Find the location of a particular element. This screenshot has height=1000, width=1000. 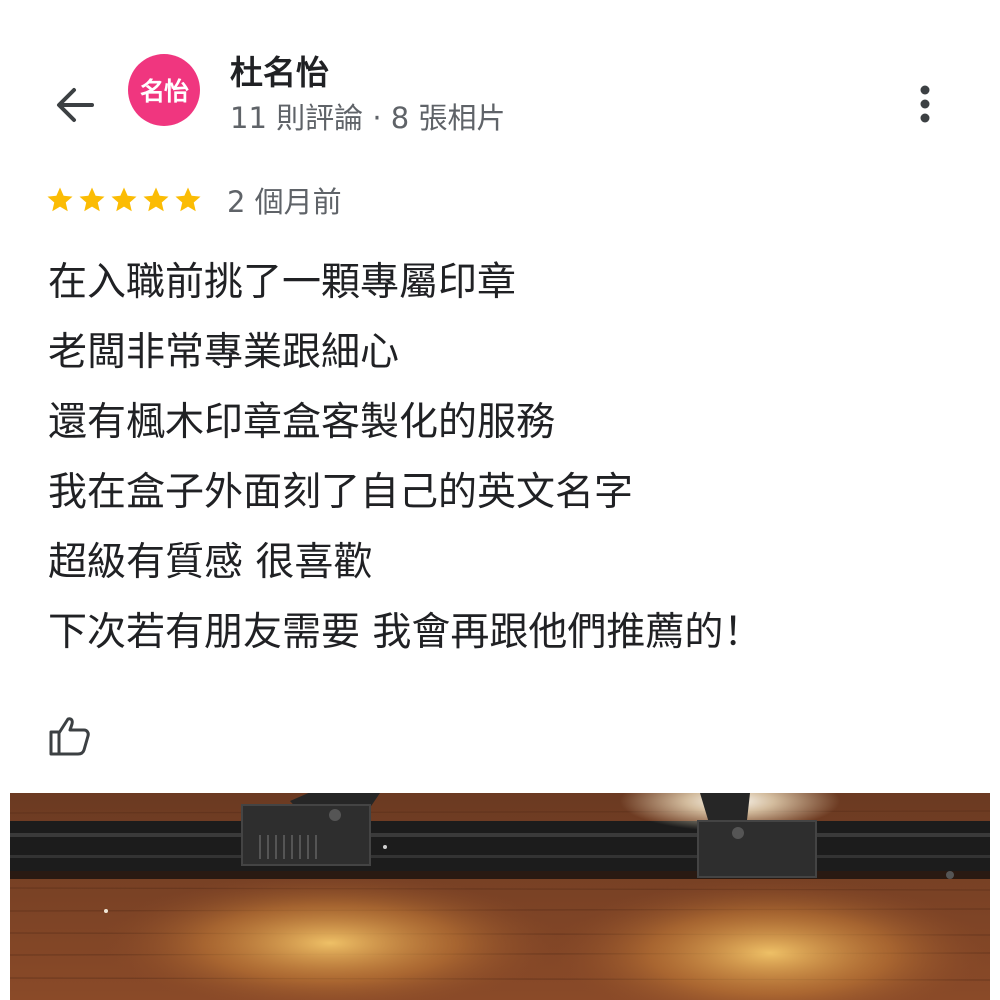

like-button is located at coordinates (70, 736).